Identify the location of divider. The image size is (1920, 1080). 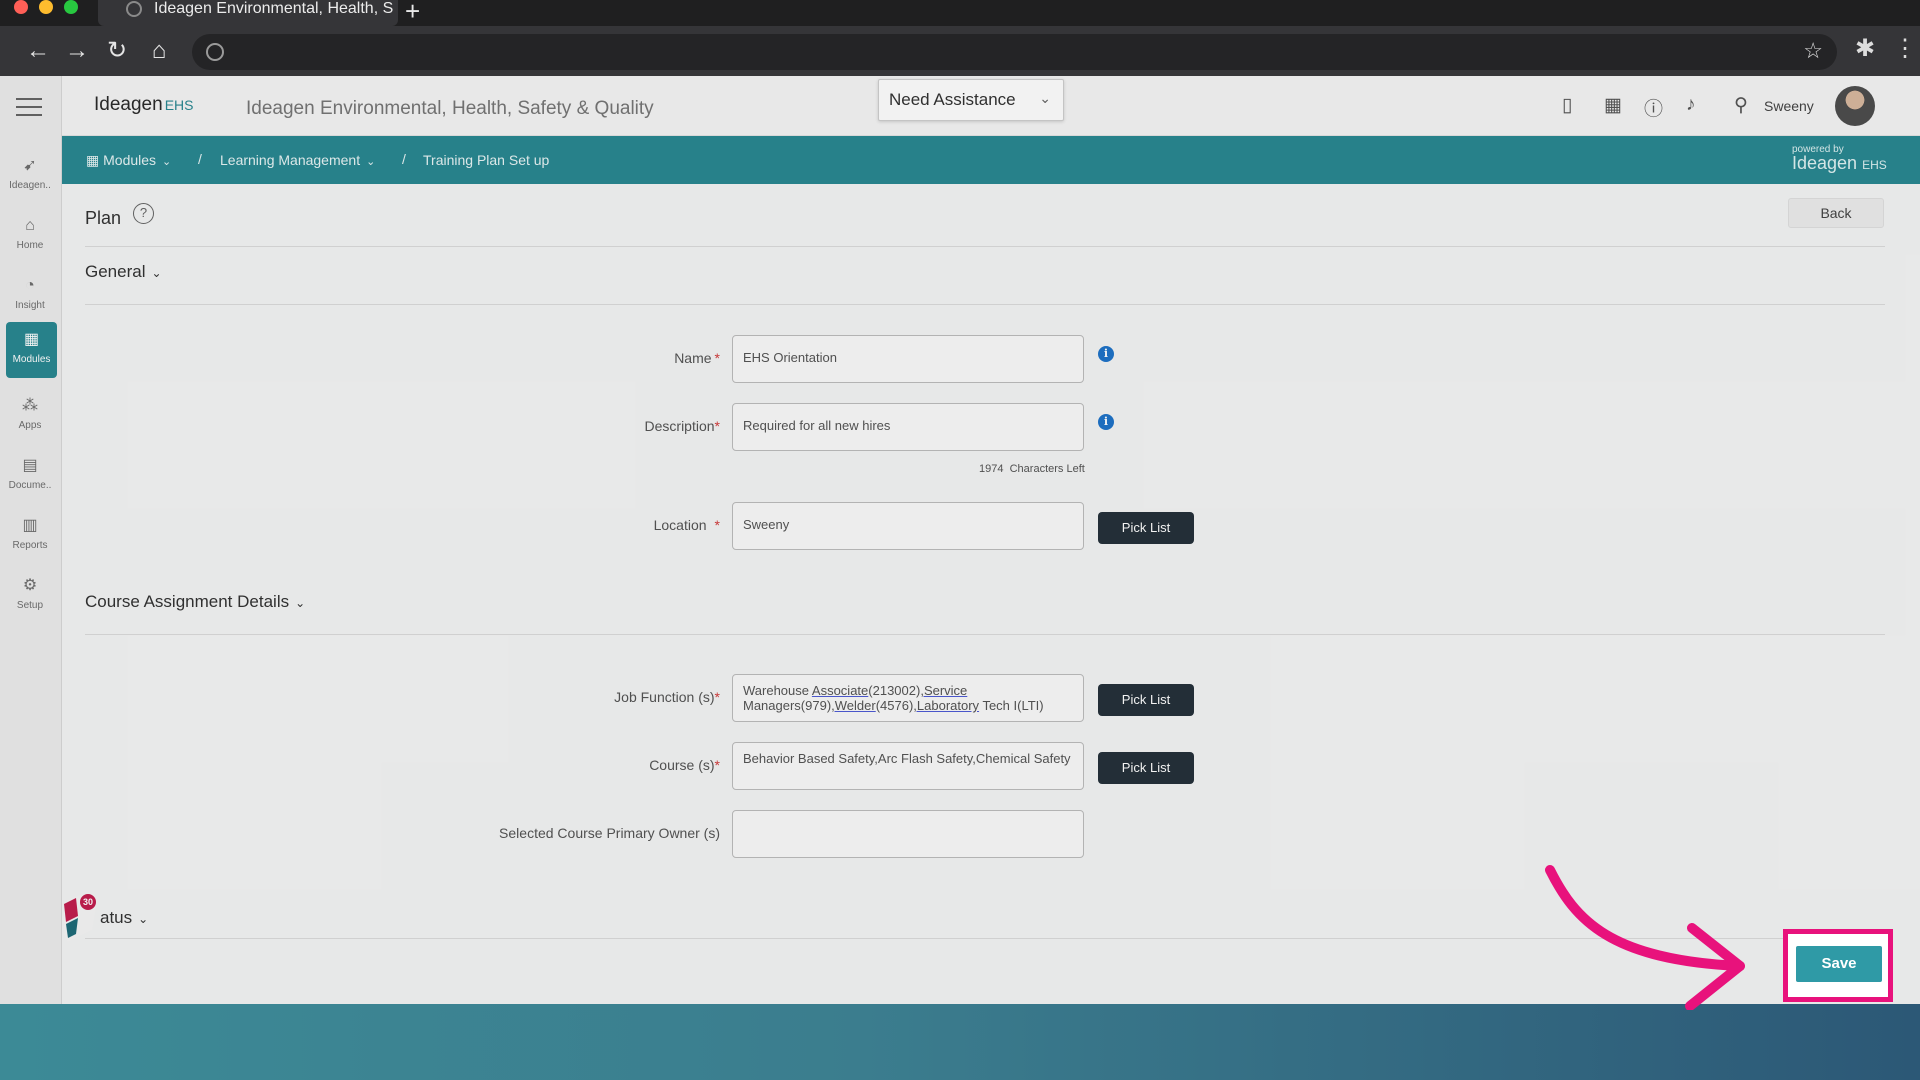
(985, 634).